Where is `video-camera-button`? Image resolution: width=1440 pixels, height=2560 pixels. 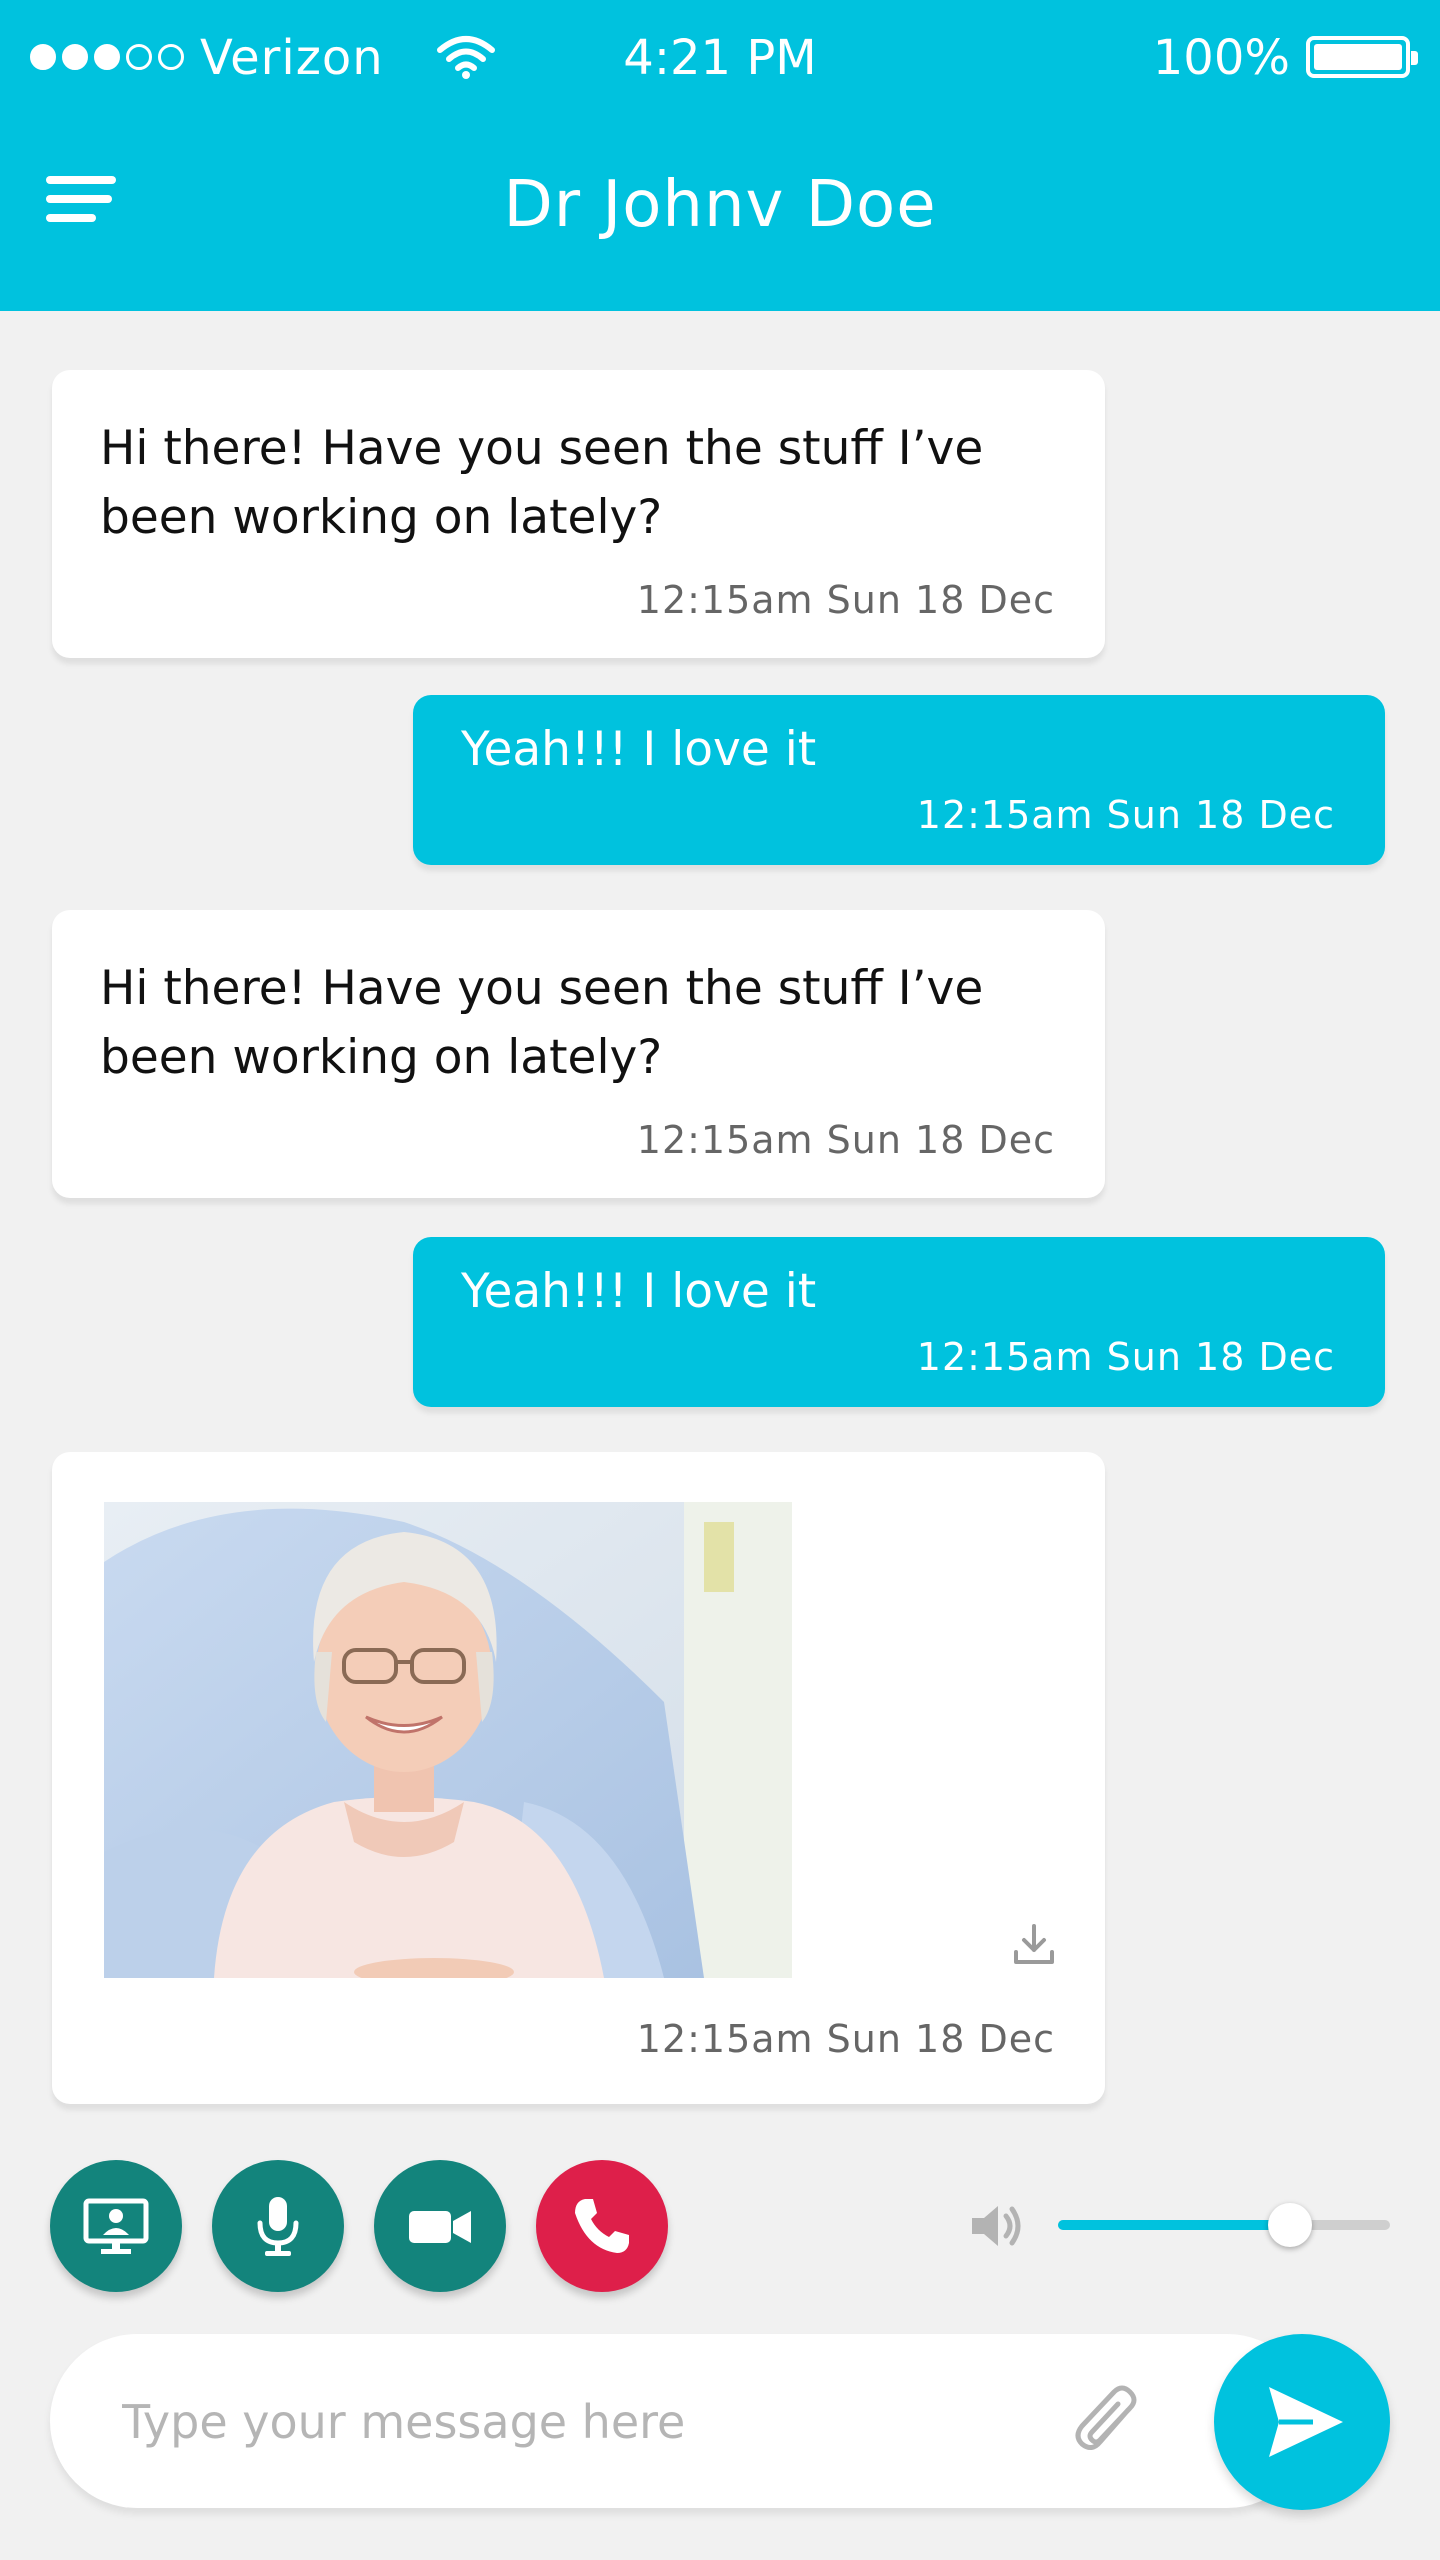
video-camera-button is located at coordinates (440, 2226).